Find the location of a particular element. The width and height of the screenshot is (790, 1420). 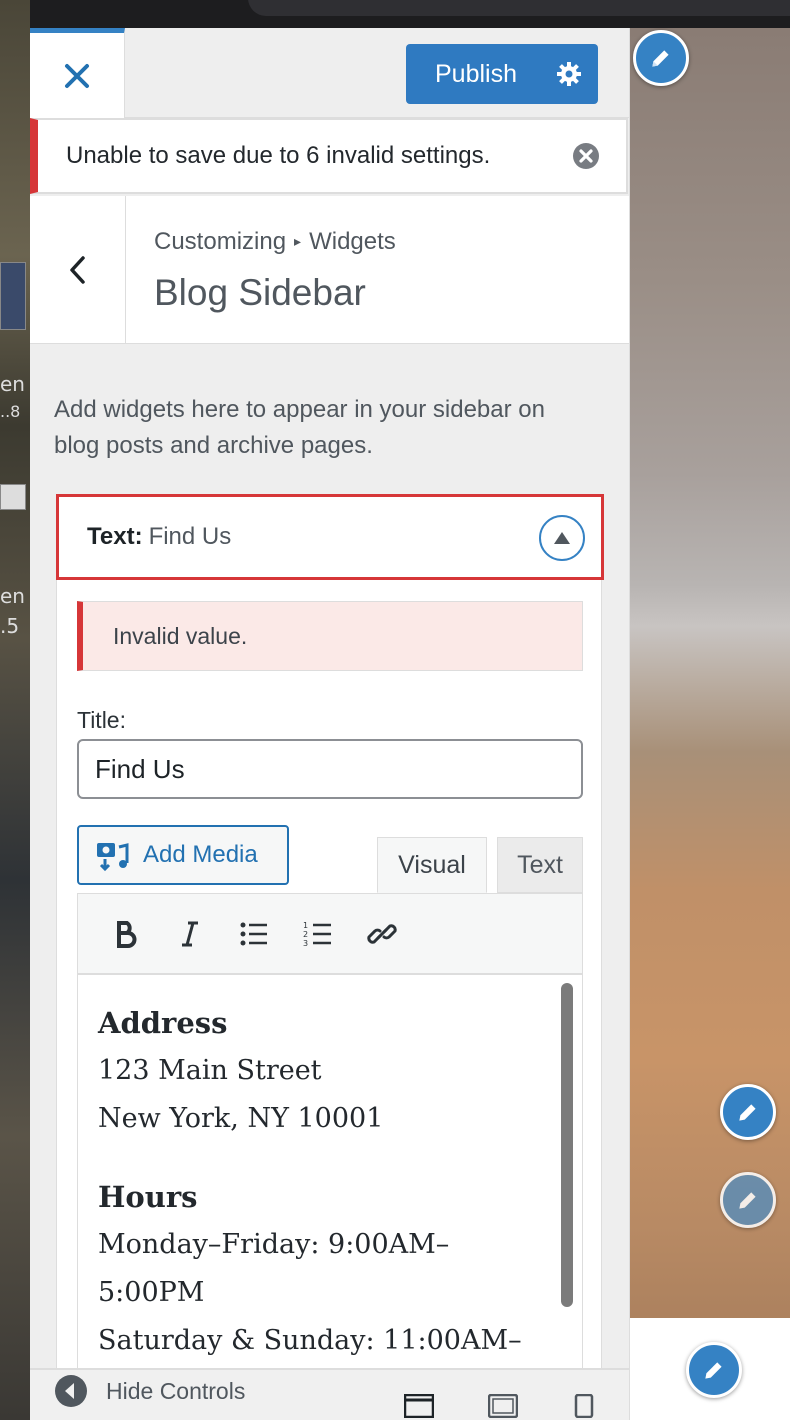

customizer-header: Publish is located at coordinates (329, 73).